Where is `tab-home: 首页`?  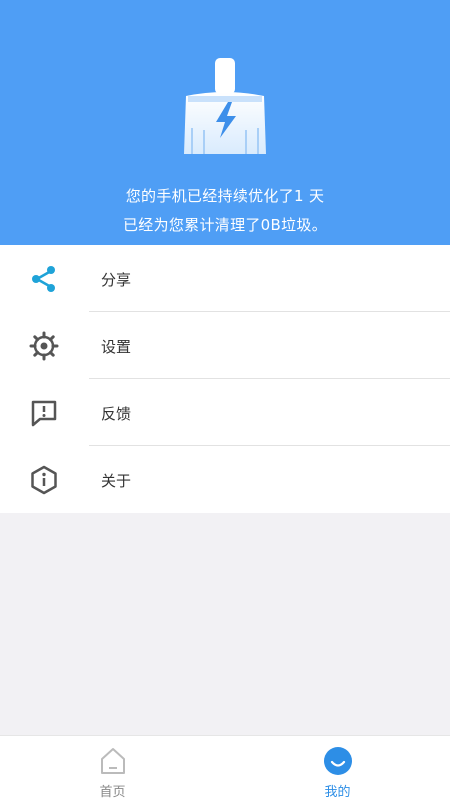
tab-home: 首页 is located at coordinates (112, 768).